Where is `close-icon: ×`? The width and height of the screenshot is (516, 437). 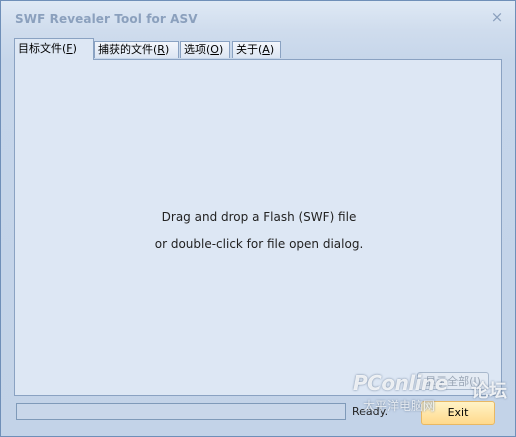 close-icon: × is located at coordinates (497, 17).